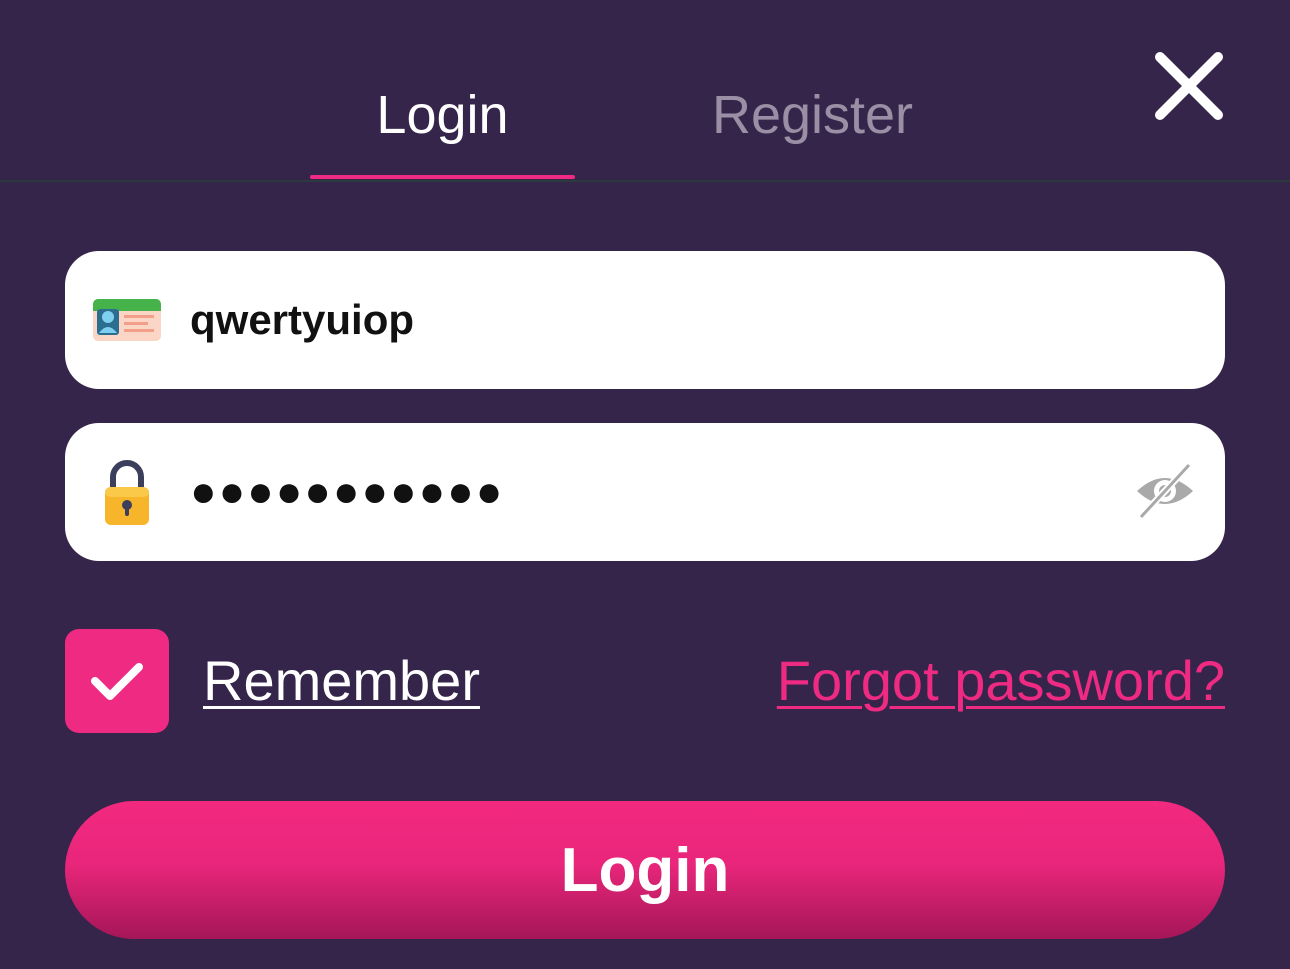 The height and width of the screenshot is (969, 1290). Describe the element at coordinates (127, 320) in the screenshot. I see `id-card-icon` at that location.